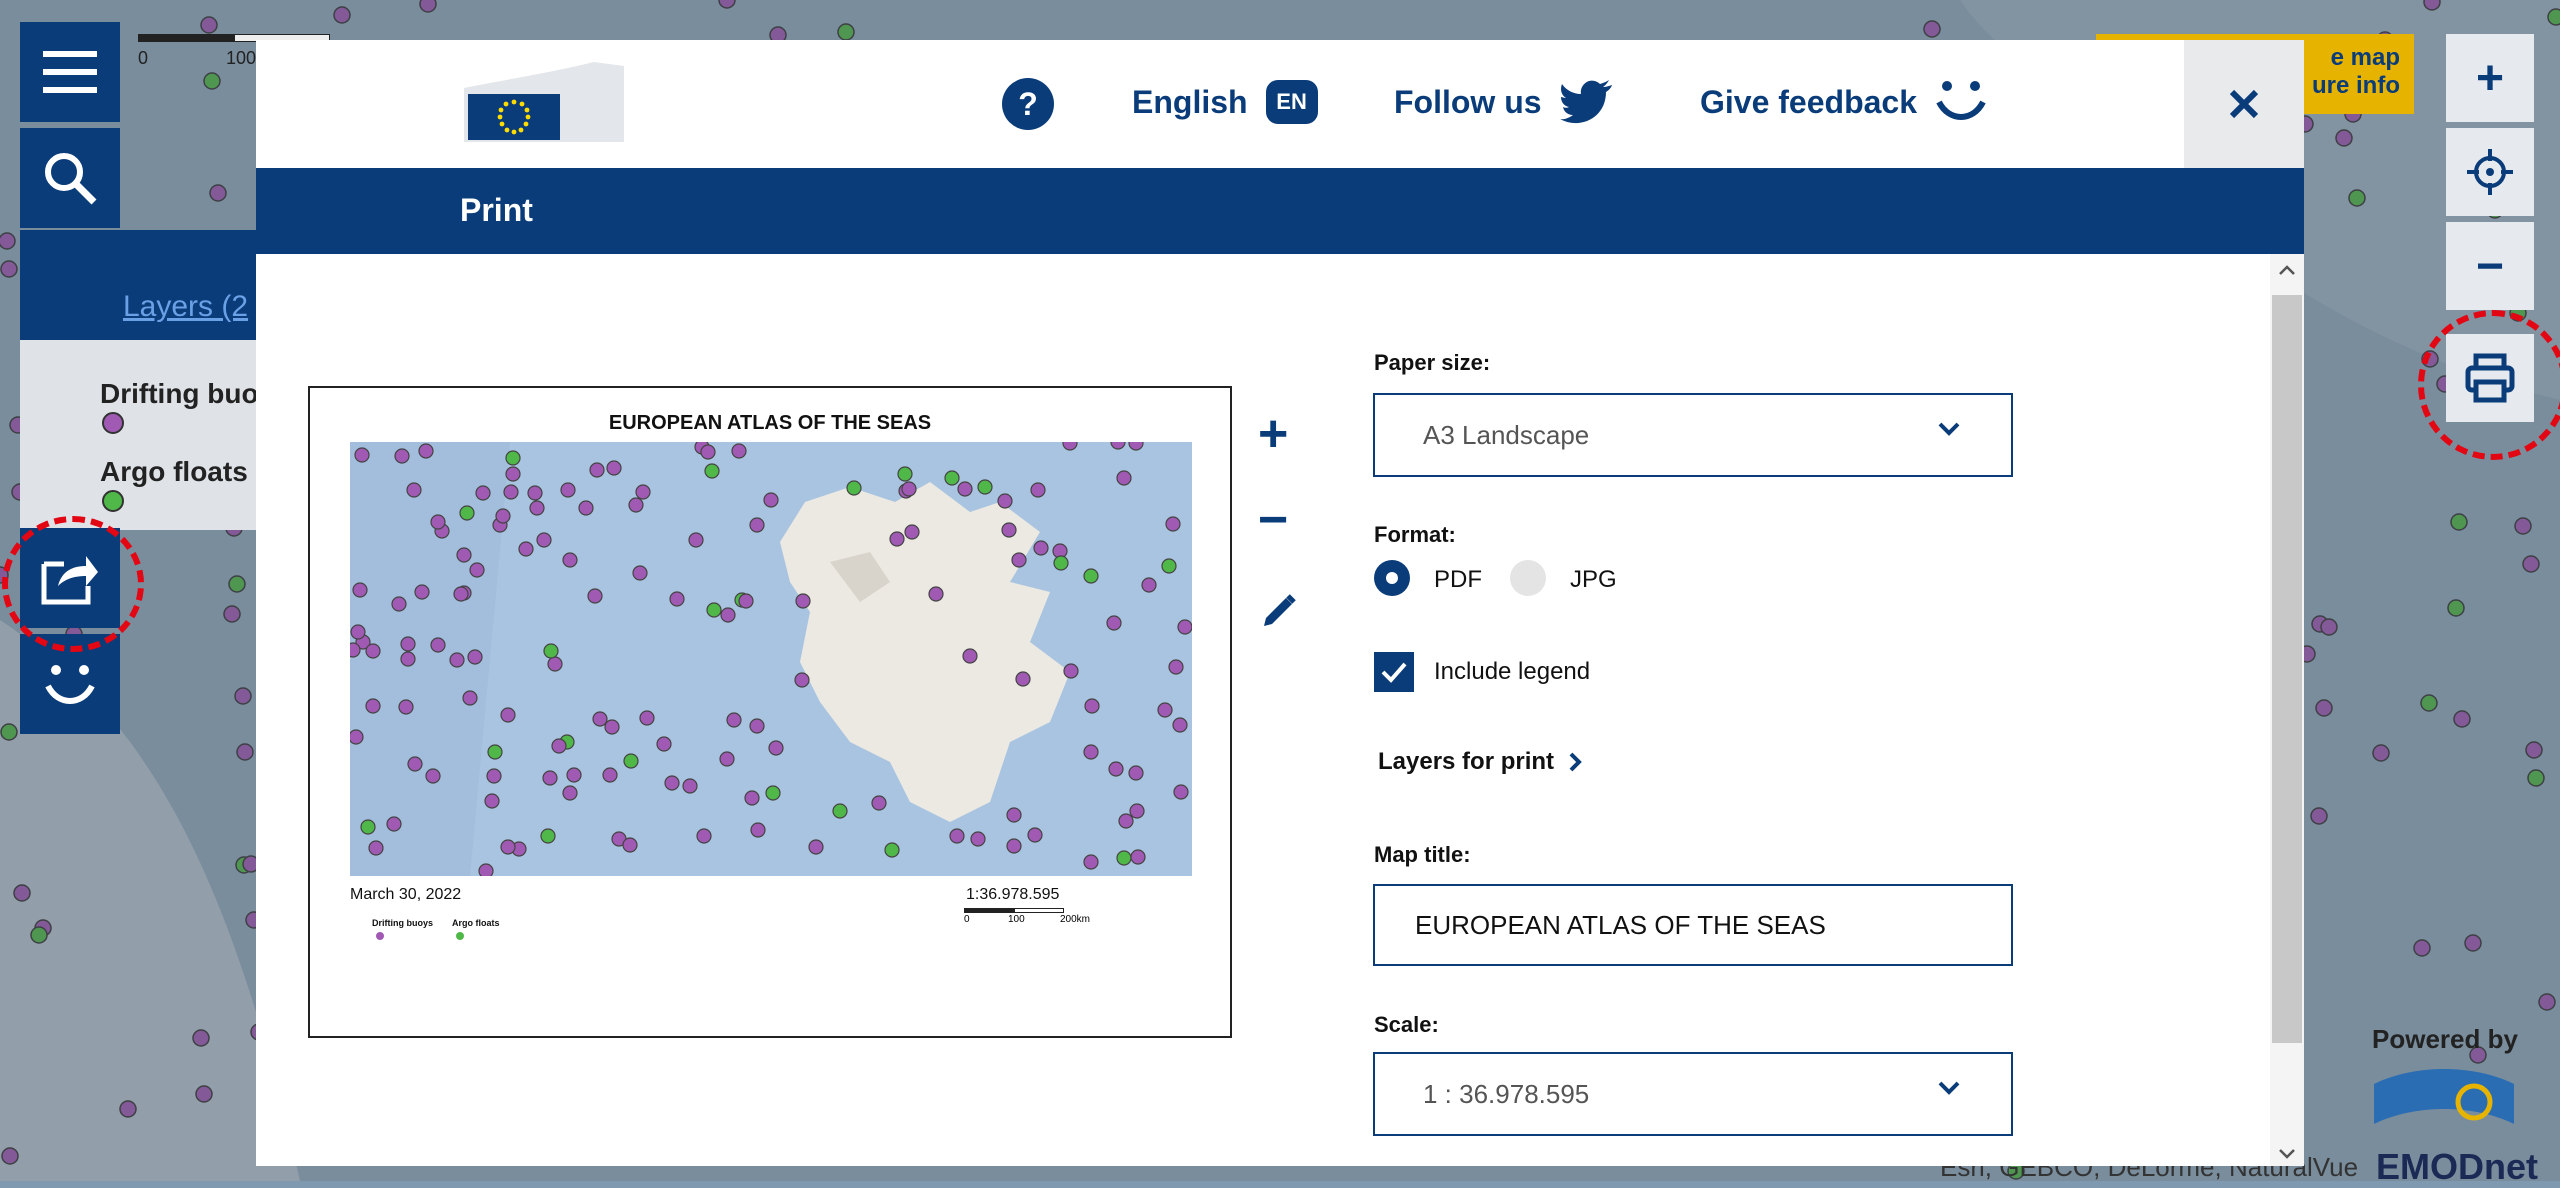 The image size is (2560, 1188). I want to click on locate-icon, so click(2490, 172).